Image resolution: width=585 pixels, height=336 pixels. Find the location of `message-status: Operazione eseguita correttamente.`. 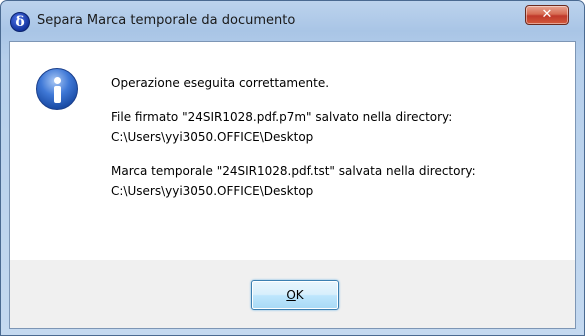

message-status: Operazione eseguita correttamente. is located at coordinates (220, 83).